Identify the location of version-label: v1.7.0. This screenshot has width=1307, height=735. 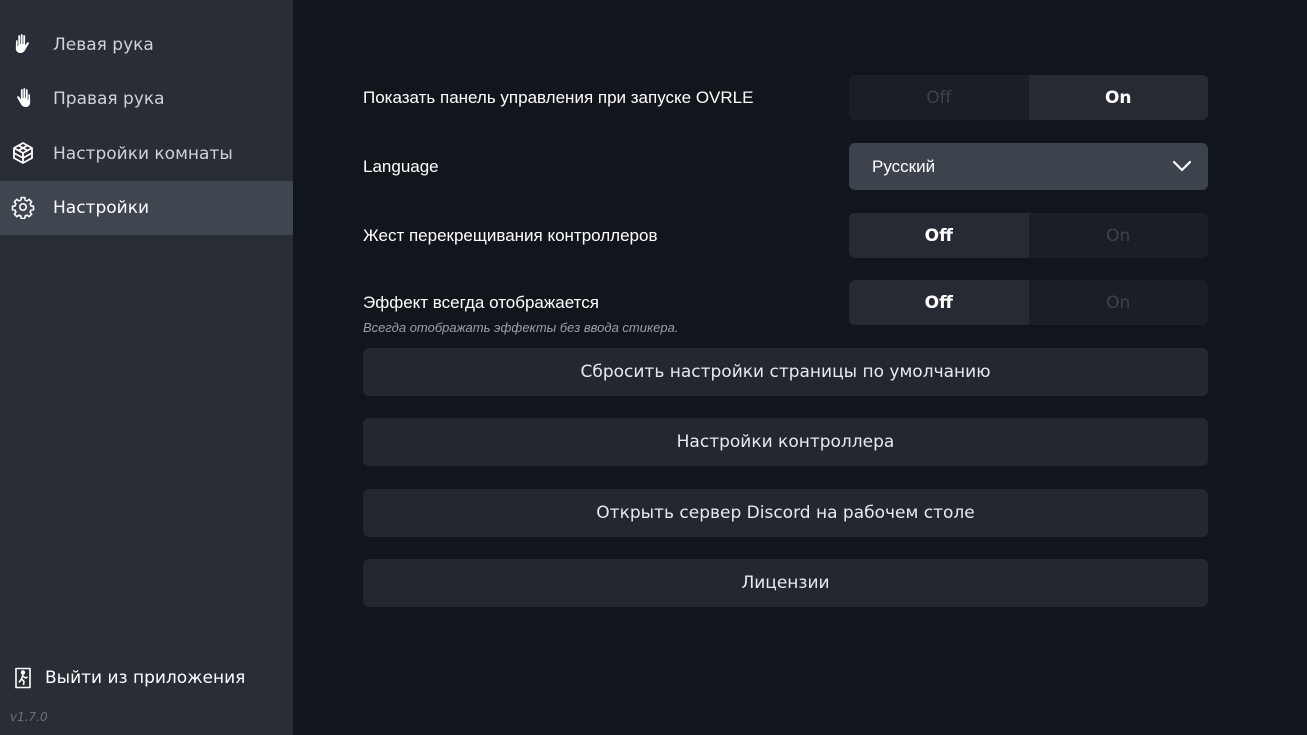
(29, 717).